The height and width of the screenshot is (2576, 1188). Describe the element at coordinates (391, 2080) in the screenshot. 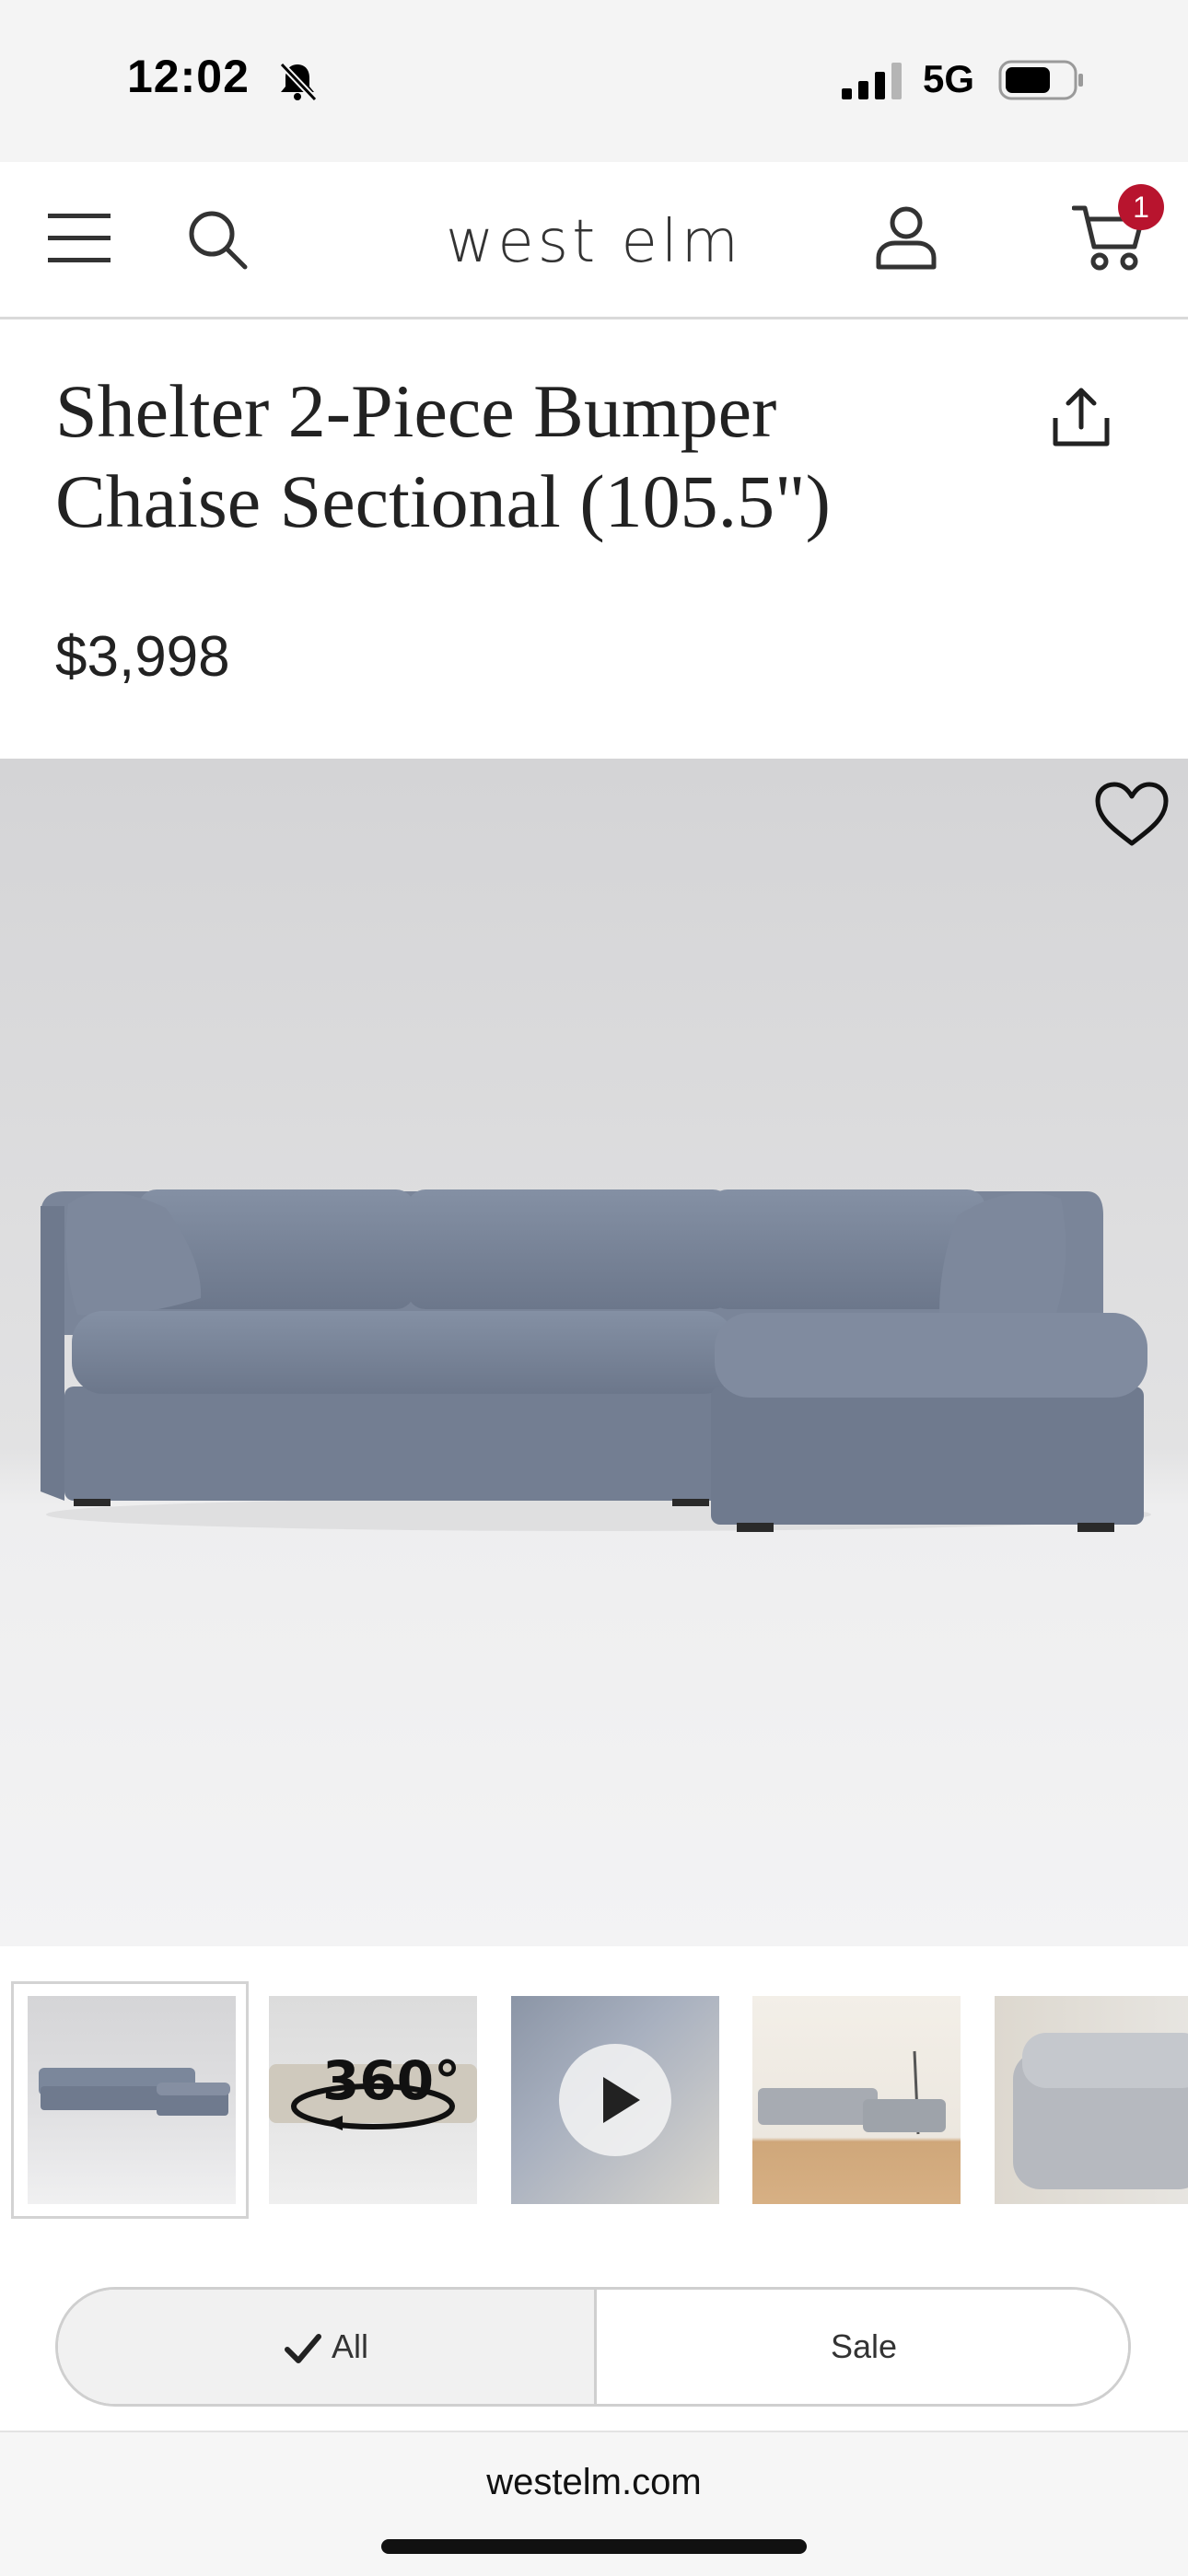

I see `three-sixty-label: 360°` at that location.